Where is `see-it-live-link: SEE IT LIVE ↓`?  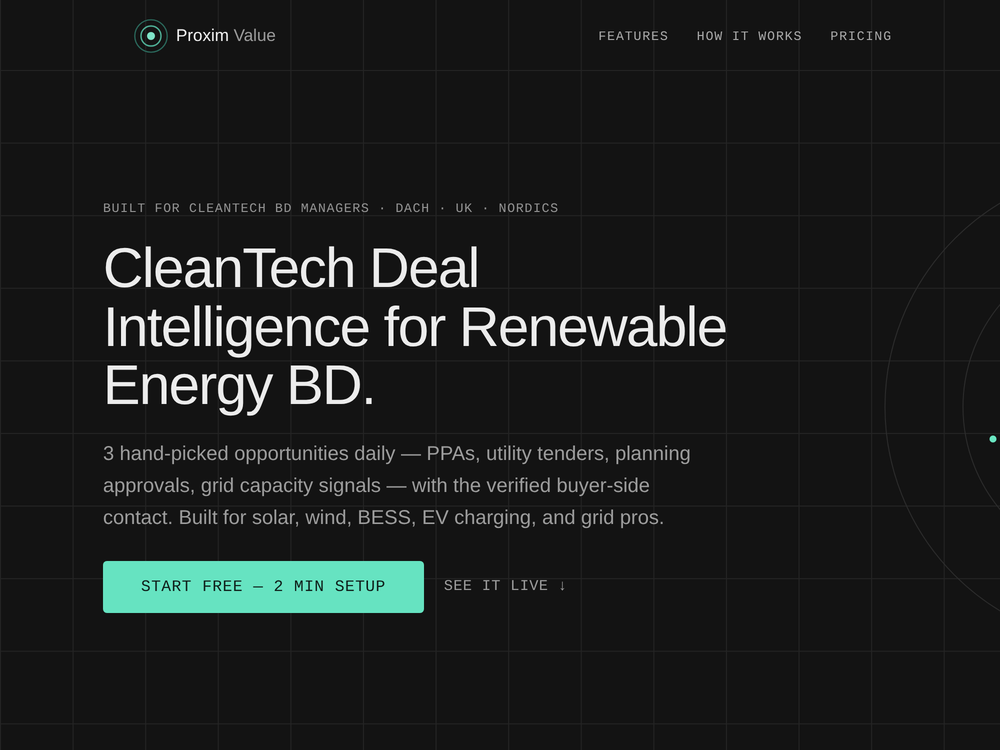 see-it-live-link: SEE IT LIVE ↓ is located at coordinates (506, 586).